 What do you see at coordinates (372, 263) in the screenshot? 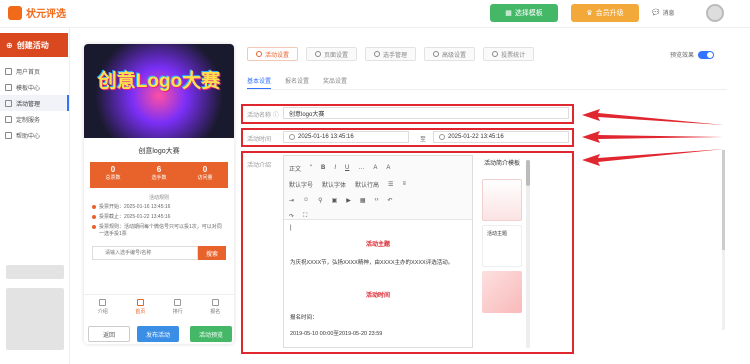
I see `content-paragraph: 为庆祝XXXX节，弘扬XXXX精神，由XXXX主办的XXXX评选活动。` at bounding box center [372, 263].